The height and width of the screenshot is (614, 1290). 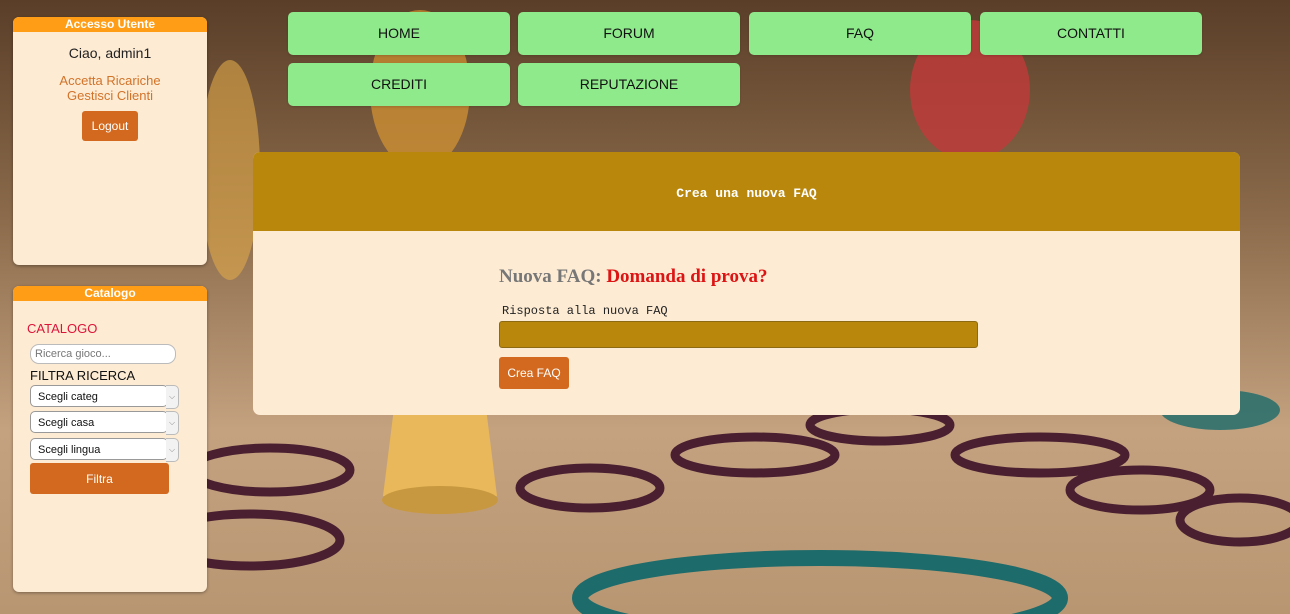 I want to click on answer-input, so click(x=738, y=334).